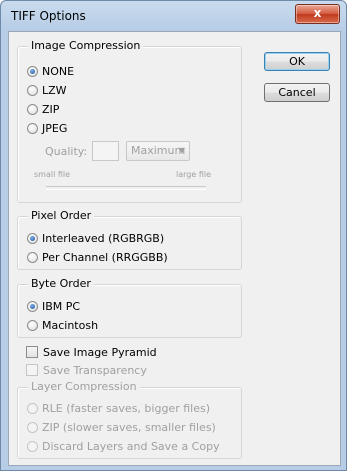  Describe the element at coordinates (297, 61) in the screenshot. I see `ok-button: OK` at that location.